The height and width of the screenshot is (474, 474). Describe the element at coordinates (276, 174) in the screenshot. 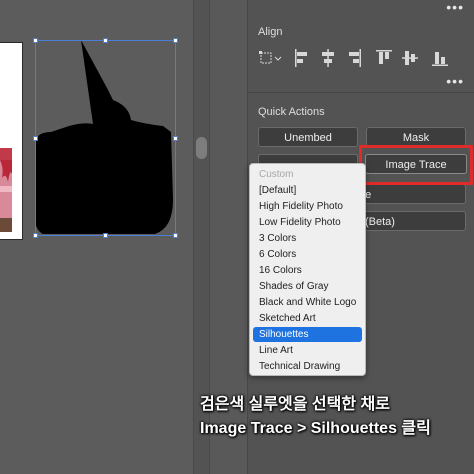

I see `menu-item-custom: Custom` at that location.